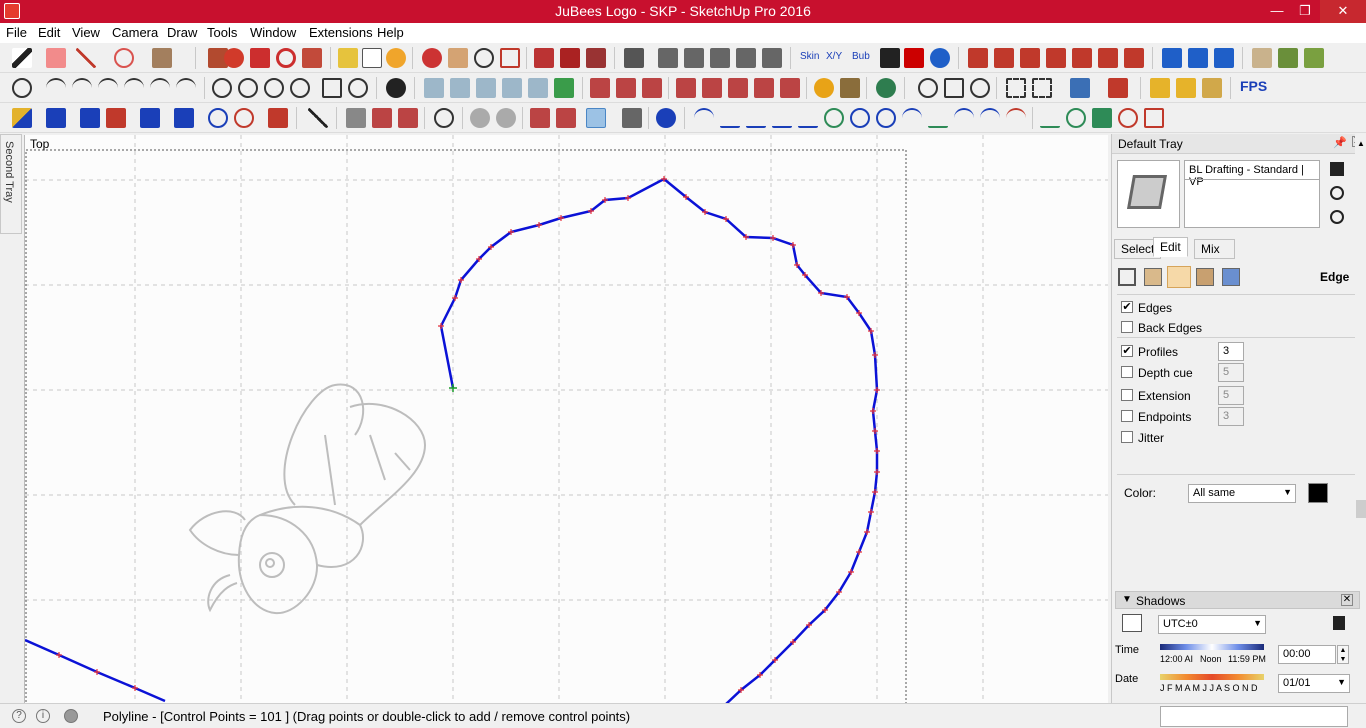 The height and width of the screenshot is (728, 1366). I want to click on polygon-icon, so click(332, 88).